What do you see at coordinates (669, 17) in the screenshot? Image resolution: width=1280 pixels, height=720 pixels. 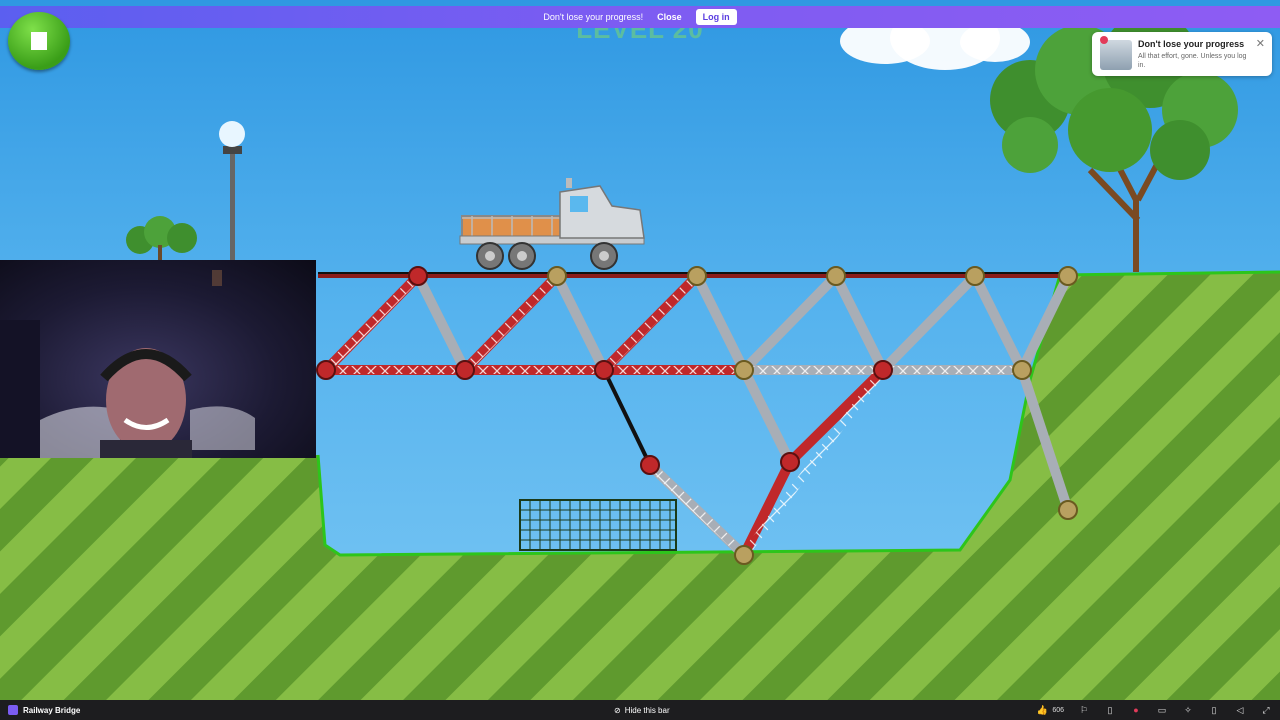 I see `banner-close-button: Close` at bounding box center [669, 17].